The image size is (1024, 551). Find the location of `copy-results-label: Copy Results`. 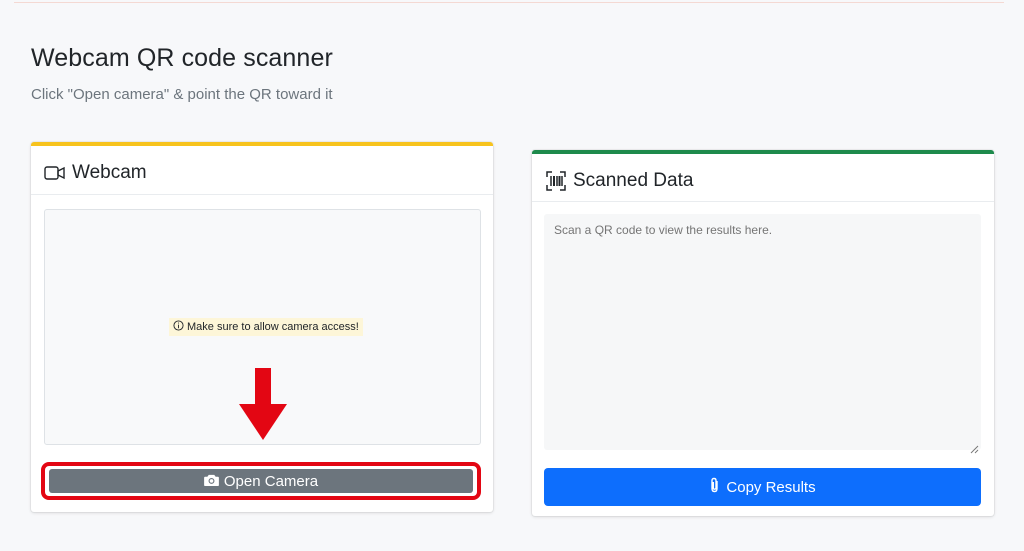

copy-results-label: Copy Results is located at coordinates (771, 487).